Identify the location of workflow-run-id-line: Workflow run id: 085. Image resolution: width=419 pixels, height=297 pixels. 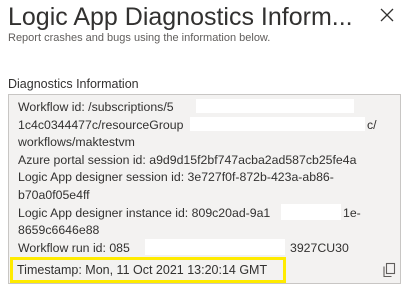
(74, 248).